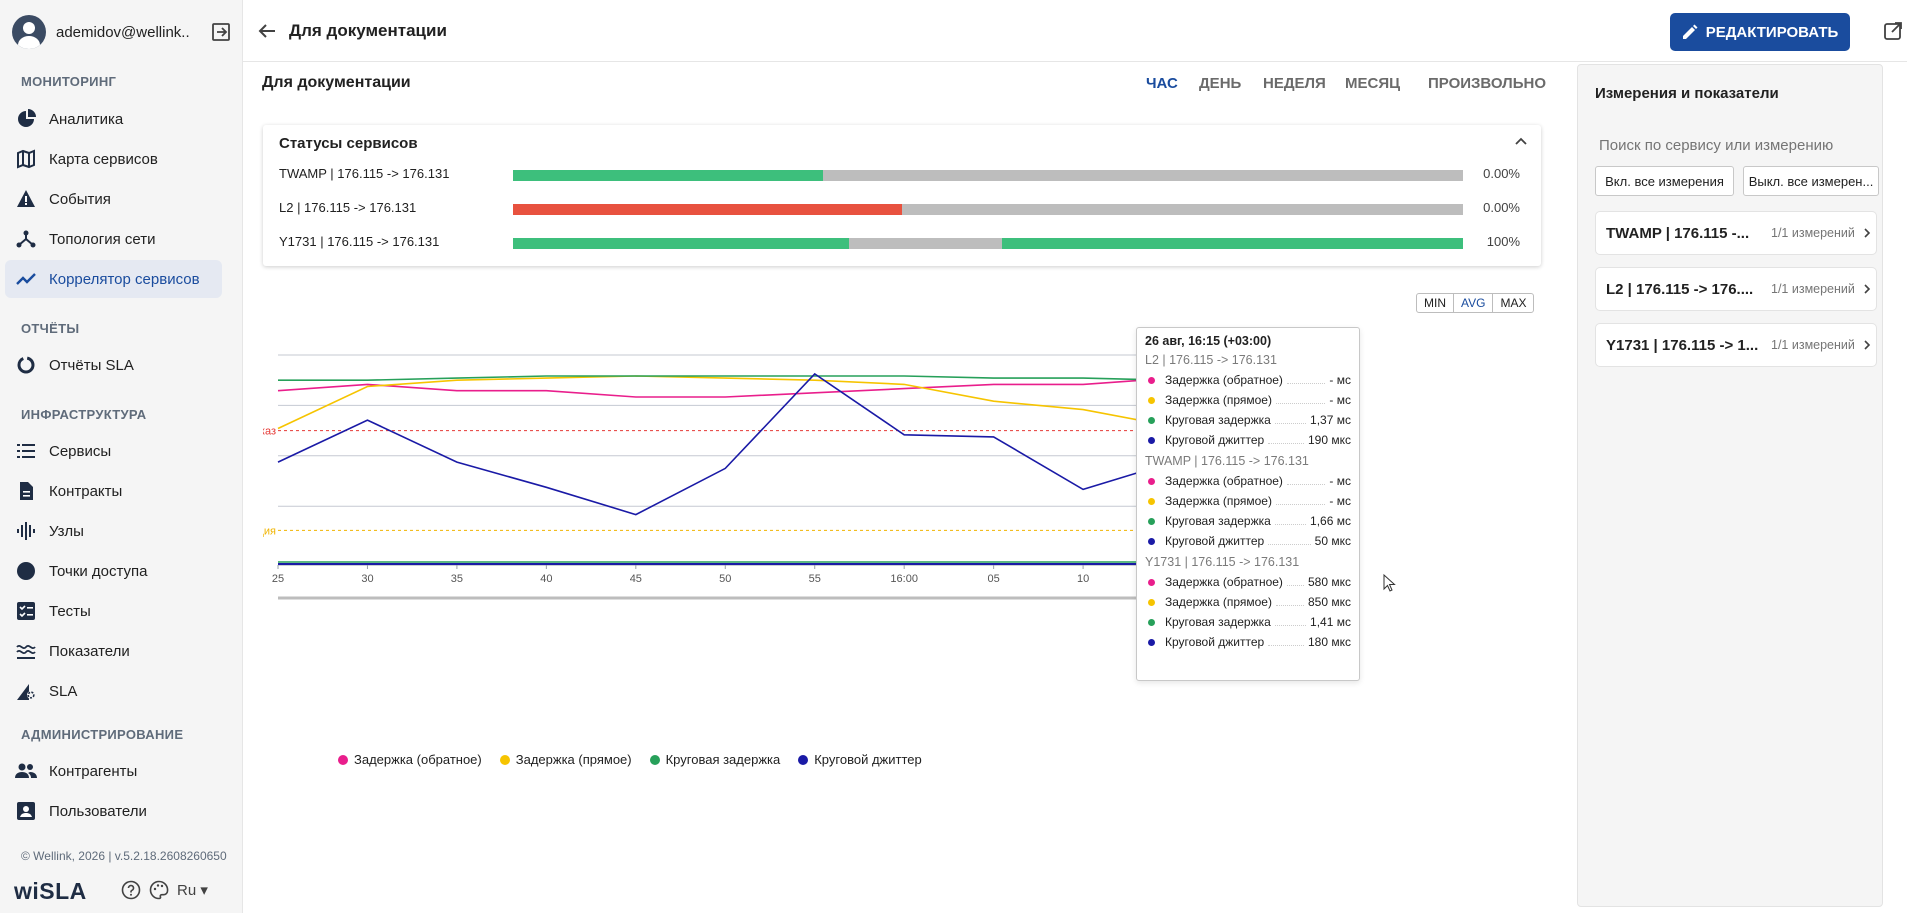 This screenshot has height=913, width=1907. I want to click on measurement-item: L2 | 176.115 -> 176.... 1/1 измерений, so click(1736, 289).